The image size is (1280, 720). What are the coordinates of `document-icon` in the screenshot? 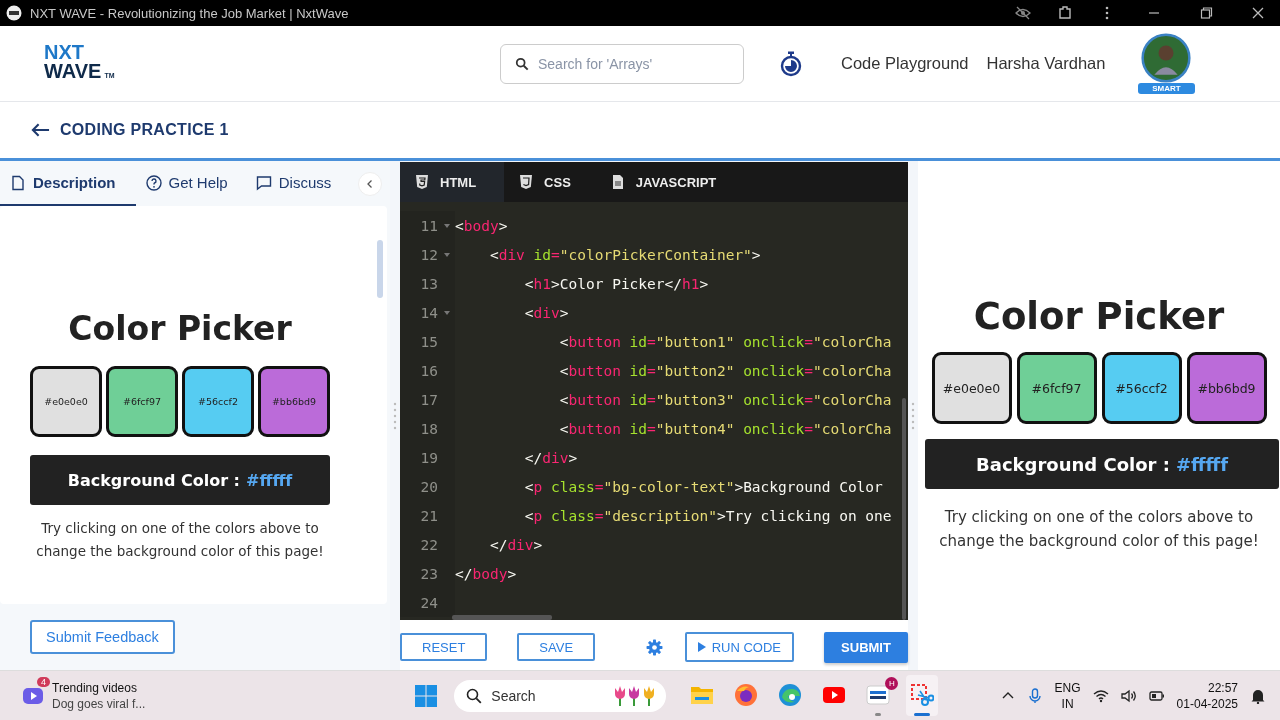 It's located at (18, 182).